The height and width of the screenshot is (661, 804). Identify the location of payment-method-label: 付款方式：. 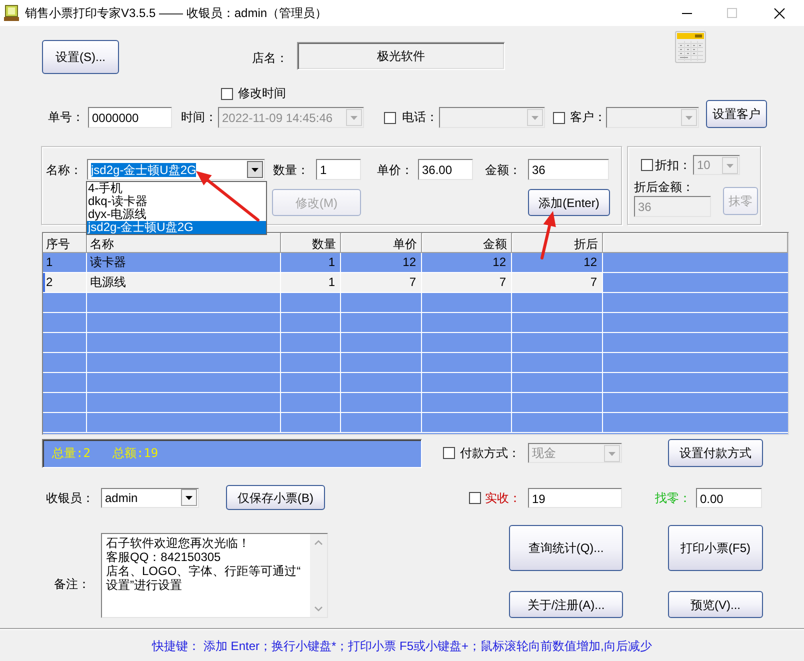
(490, 453).